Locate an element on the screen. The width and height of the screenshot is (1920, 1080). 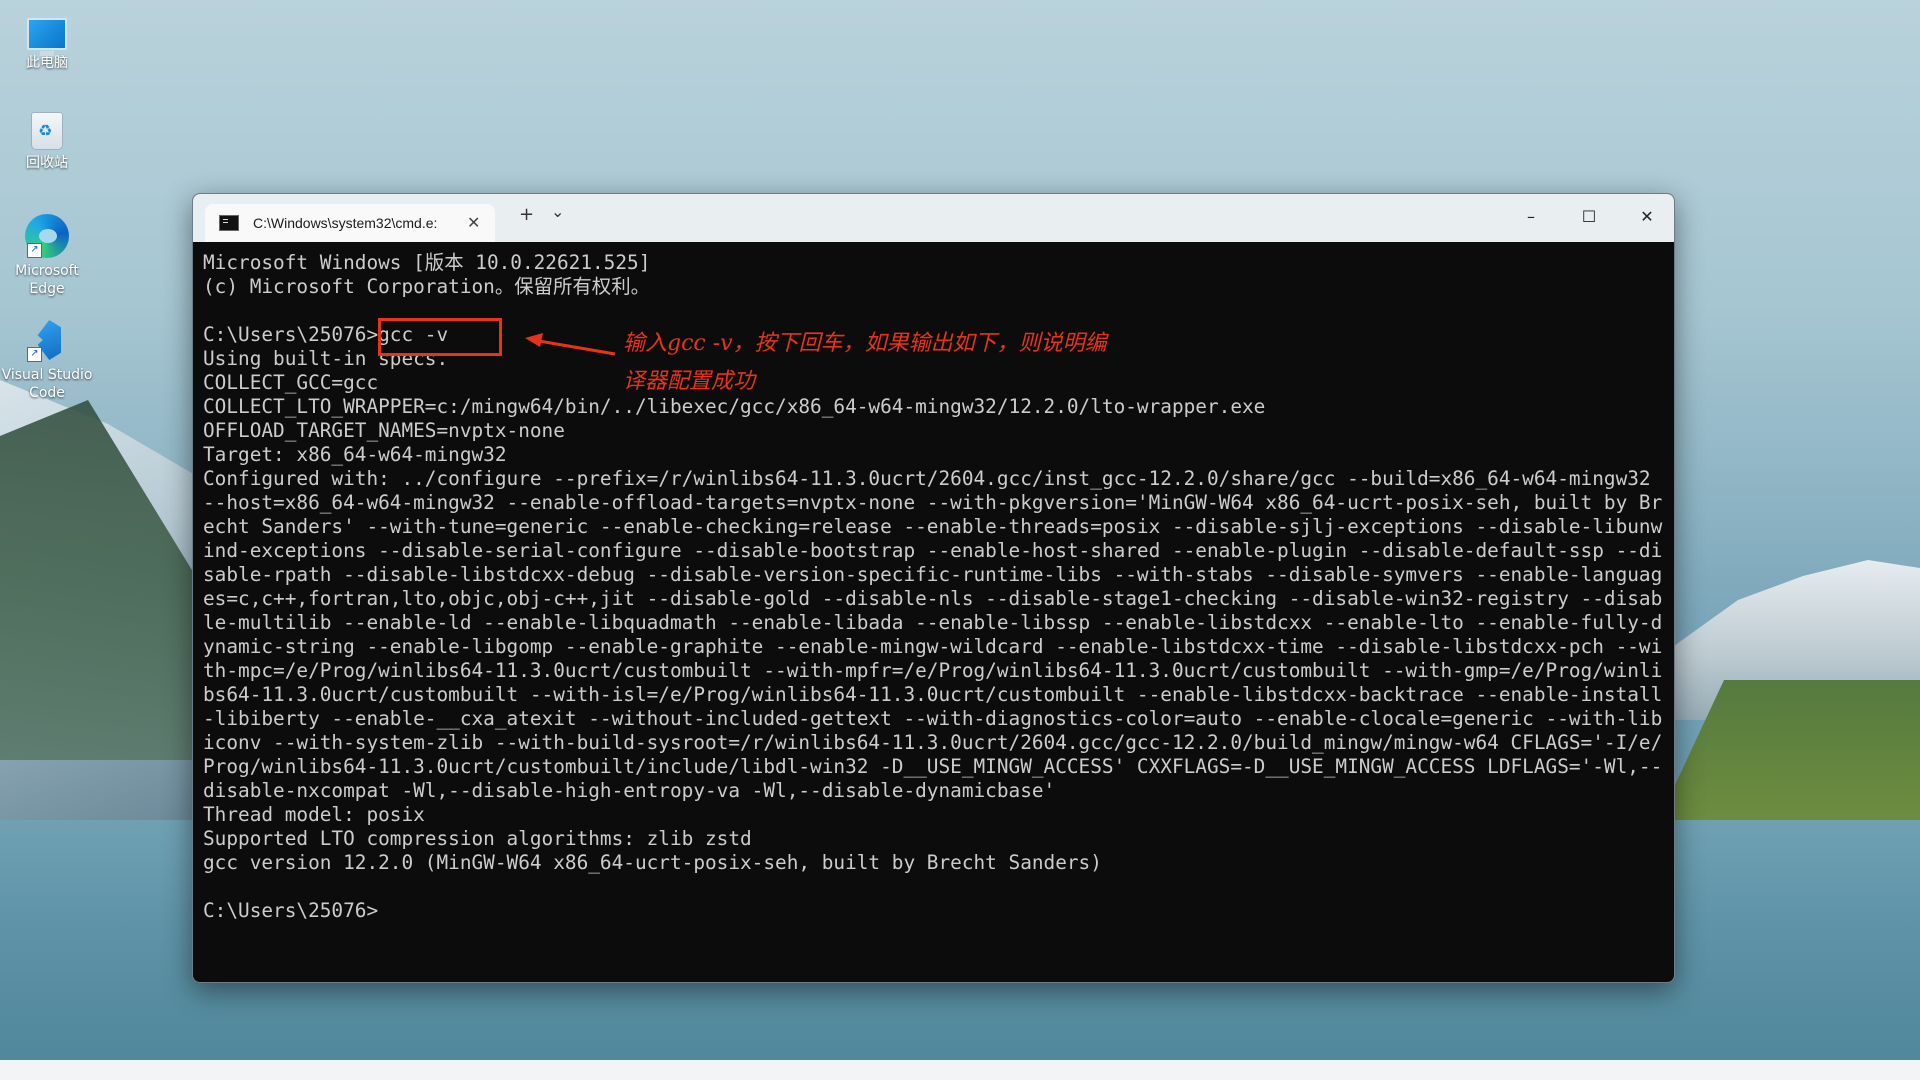
desktop-icon-recycle-bin: ♻ 回收站 is located at coordinates (47, 142).